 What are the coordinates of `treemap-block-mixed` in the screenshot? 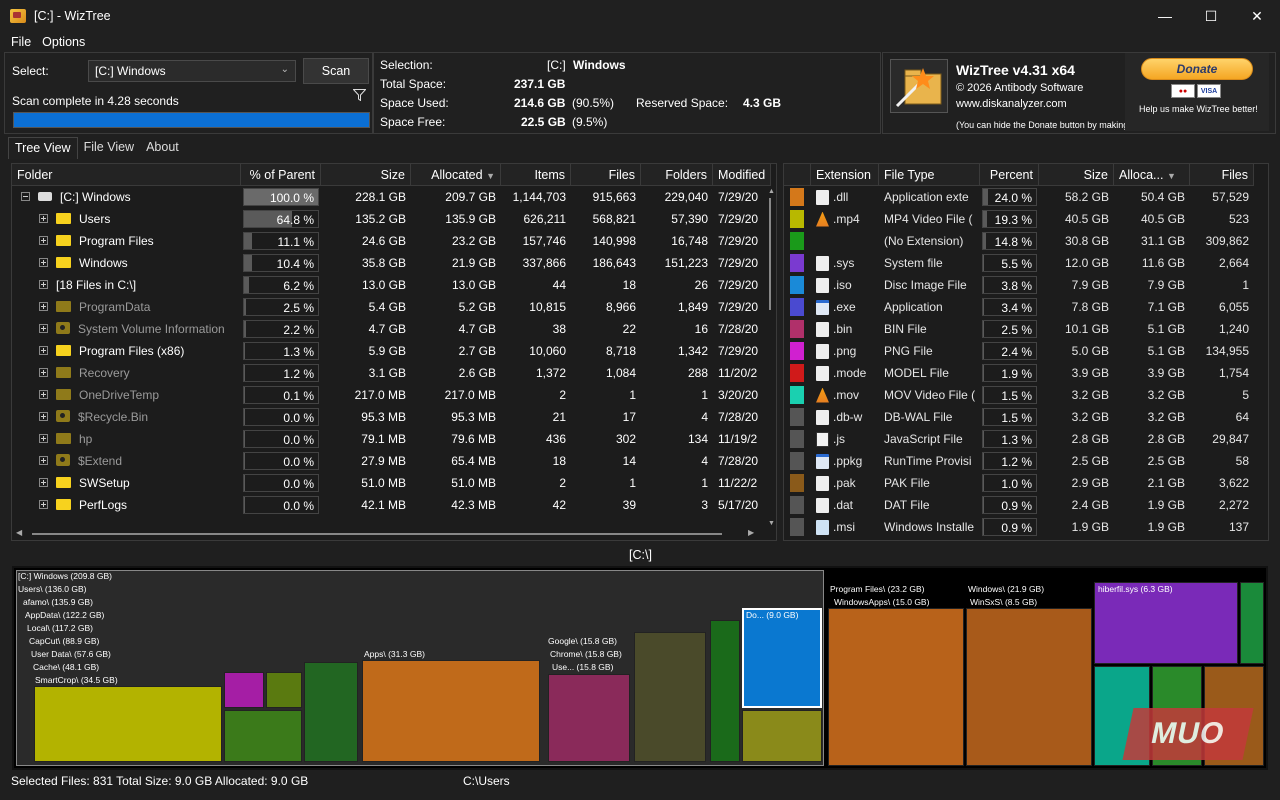 It's located at (670, 697).